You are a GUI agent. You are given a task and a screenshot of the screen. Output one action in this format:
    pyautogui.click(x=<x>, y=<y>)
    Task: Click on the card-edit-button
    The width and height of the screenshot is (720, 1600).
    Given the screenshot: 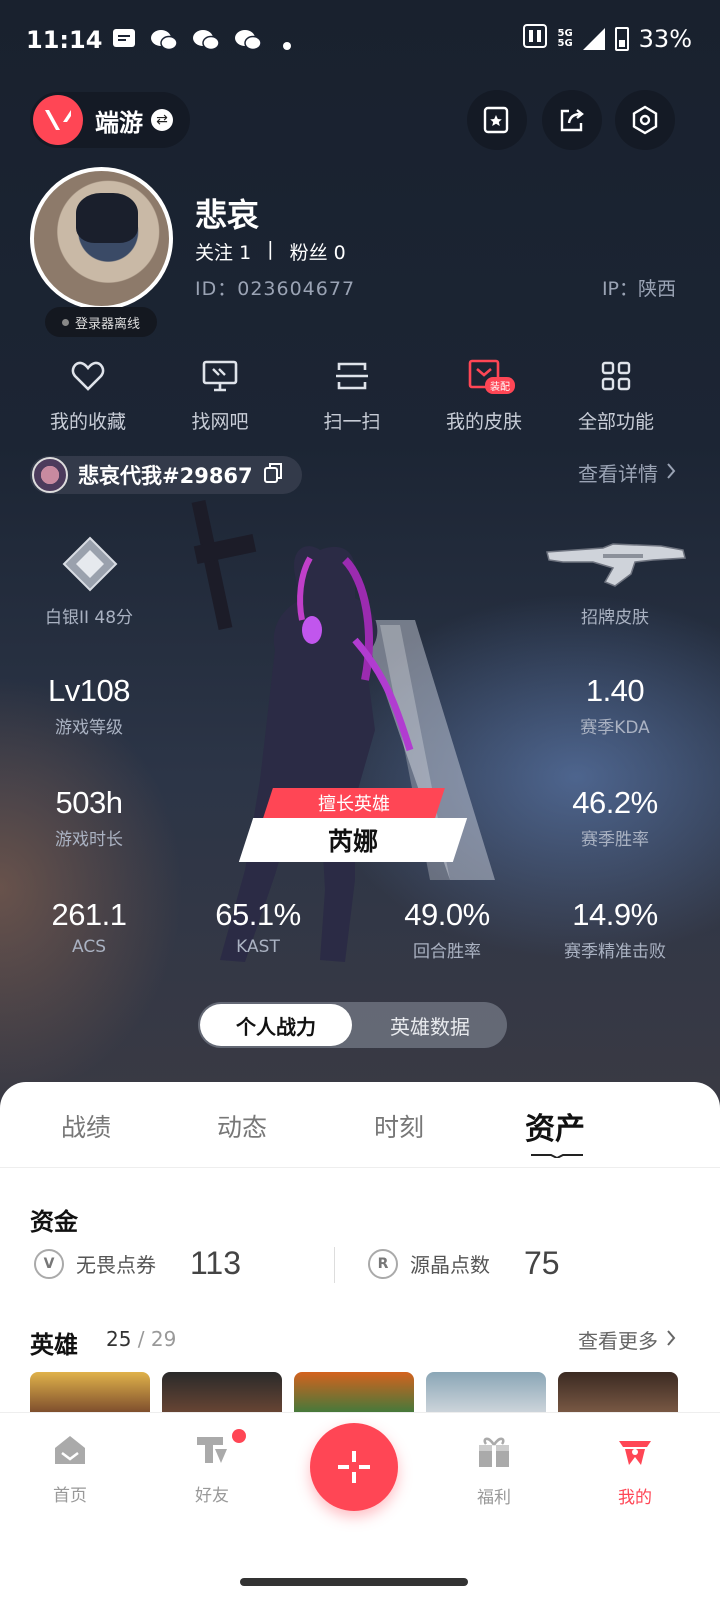 What is the action you would take?
    pyautogui.click(x=497, y=120)
    